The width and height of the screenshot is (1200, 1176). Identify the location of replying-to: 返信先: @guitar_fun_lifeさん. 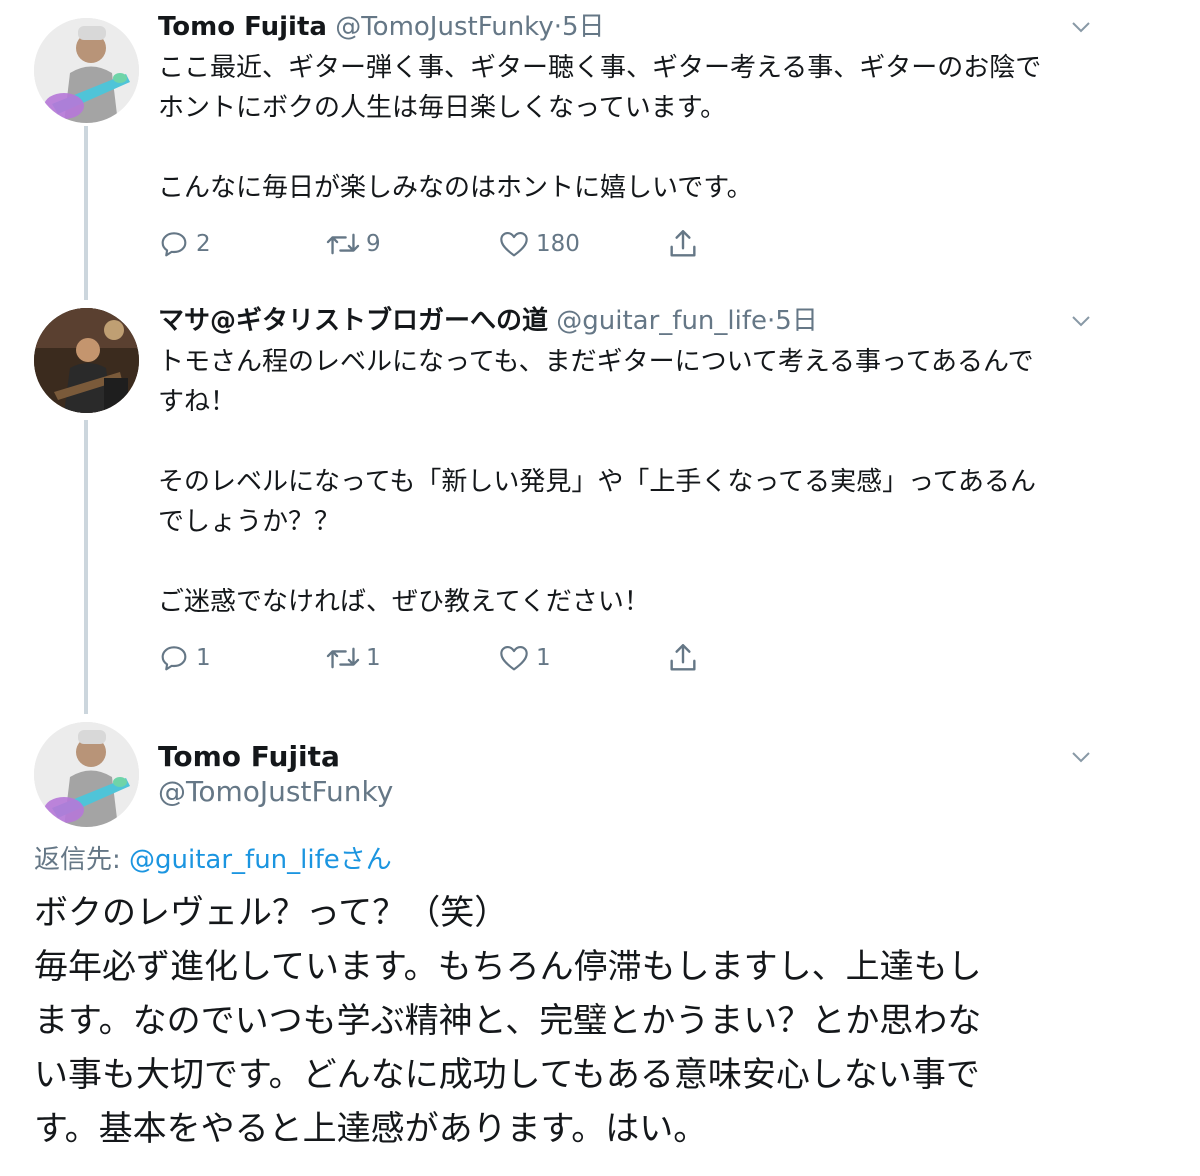
(213, 860).